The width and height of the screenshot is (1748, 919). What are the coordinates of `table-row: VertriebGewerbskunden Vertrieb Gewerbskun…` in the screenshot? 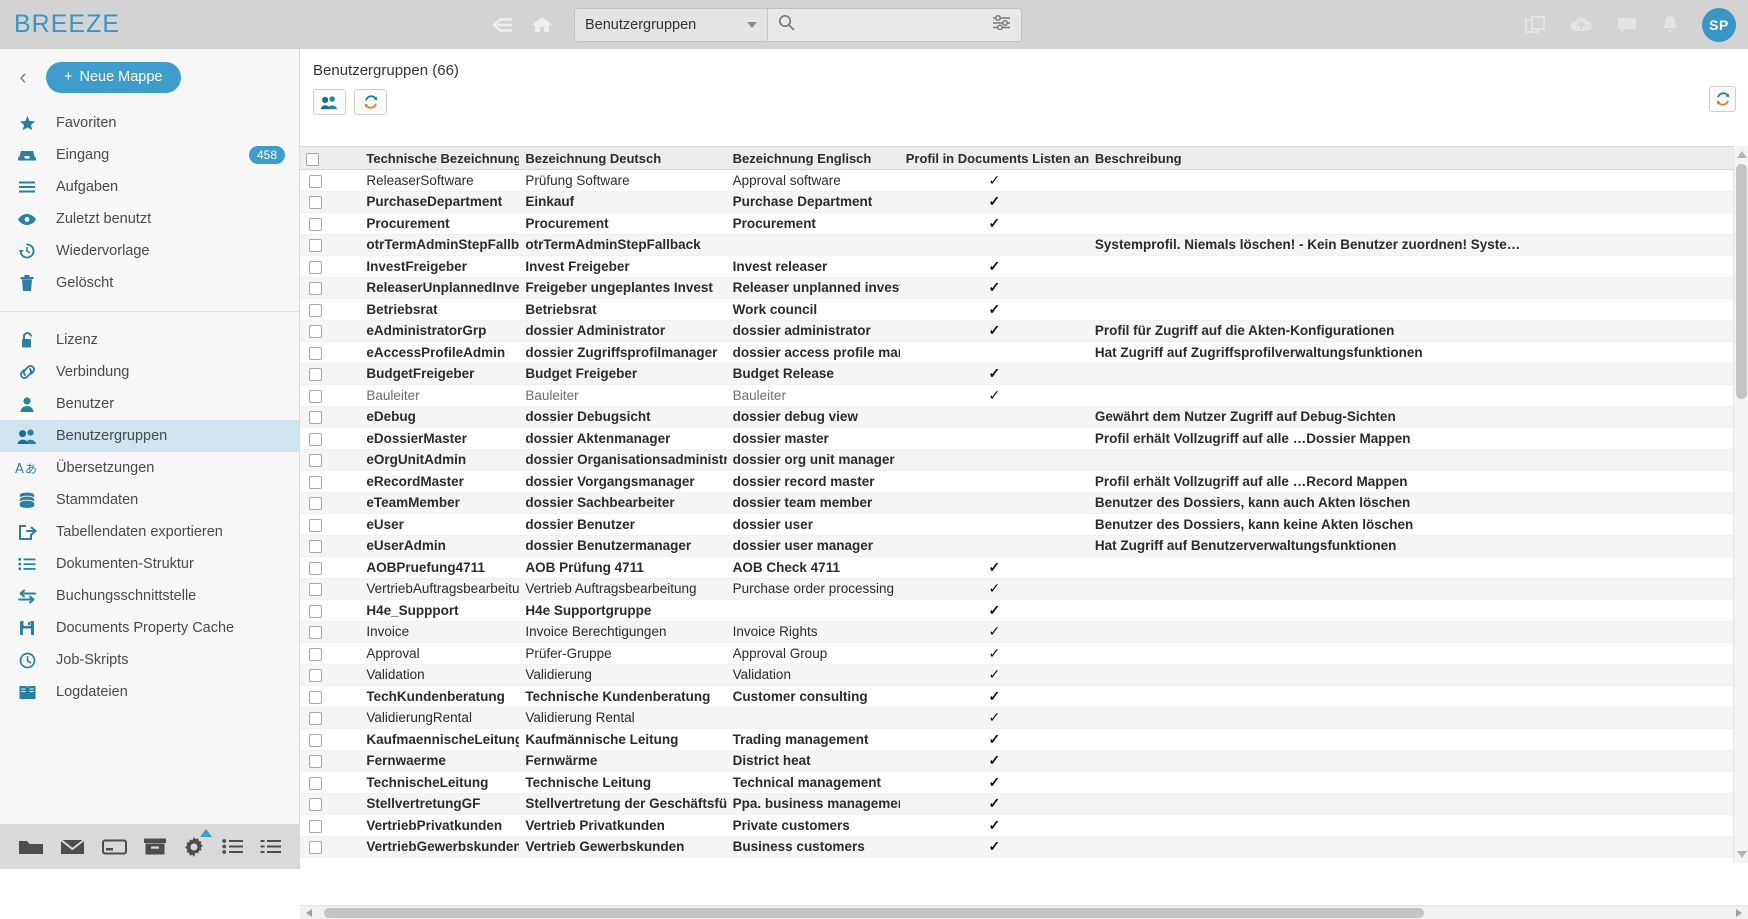 It's located at (1016, 847).